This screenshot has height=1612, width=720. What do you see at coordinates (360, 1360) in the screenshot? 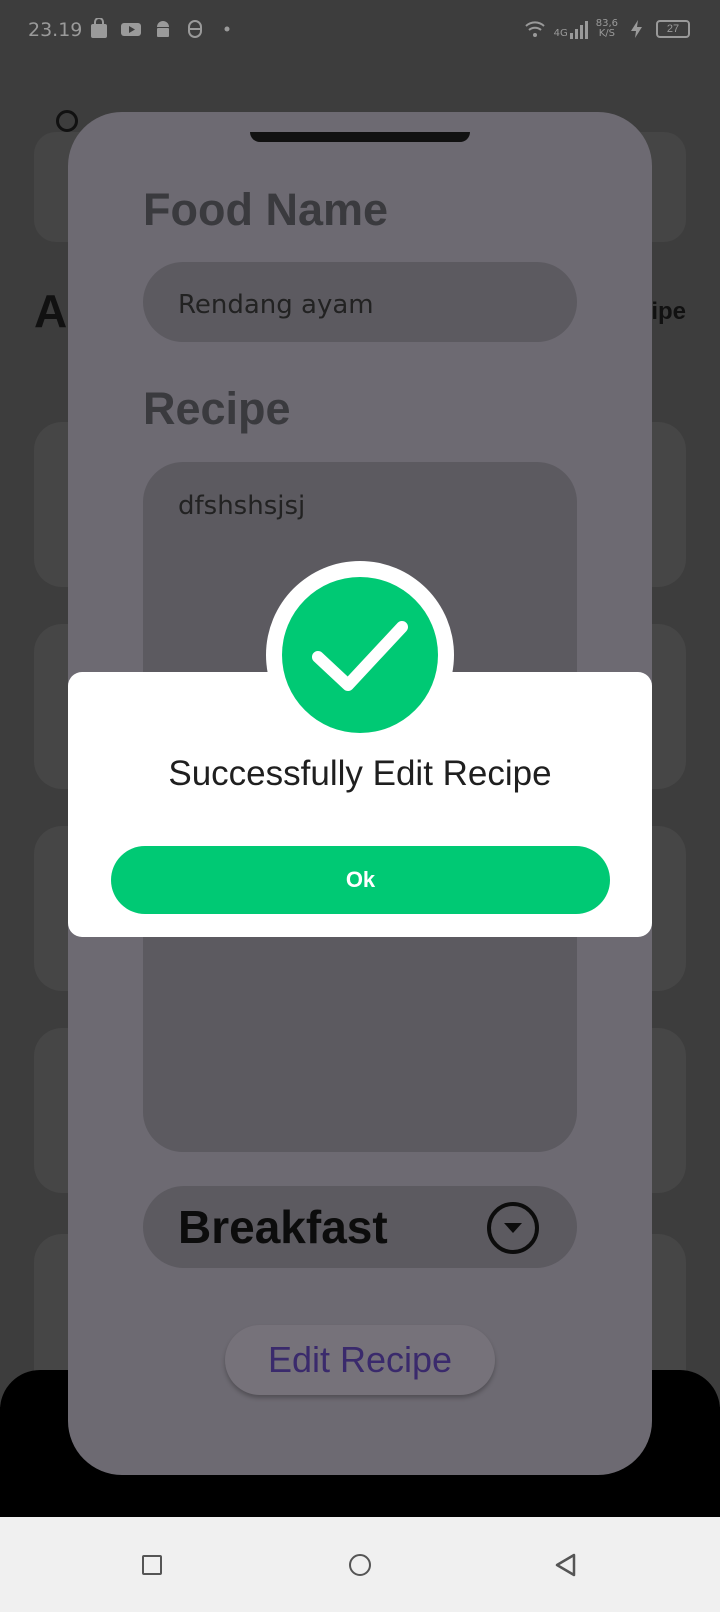
I see `edit-recipe-button: Edit Recipe` at bounding box center [360, 1360].